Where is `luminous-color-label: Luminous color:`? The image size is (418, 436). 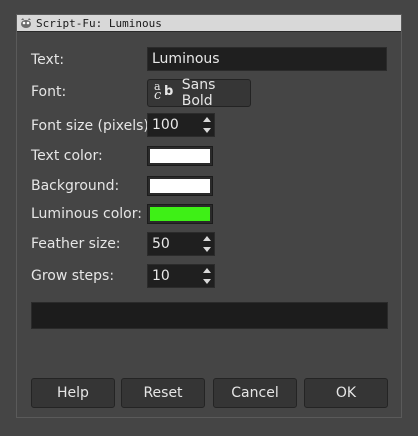
luminous-color-label: Luminous color: is located at coordinates (86, 214).